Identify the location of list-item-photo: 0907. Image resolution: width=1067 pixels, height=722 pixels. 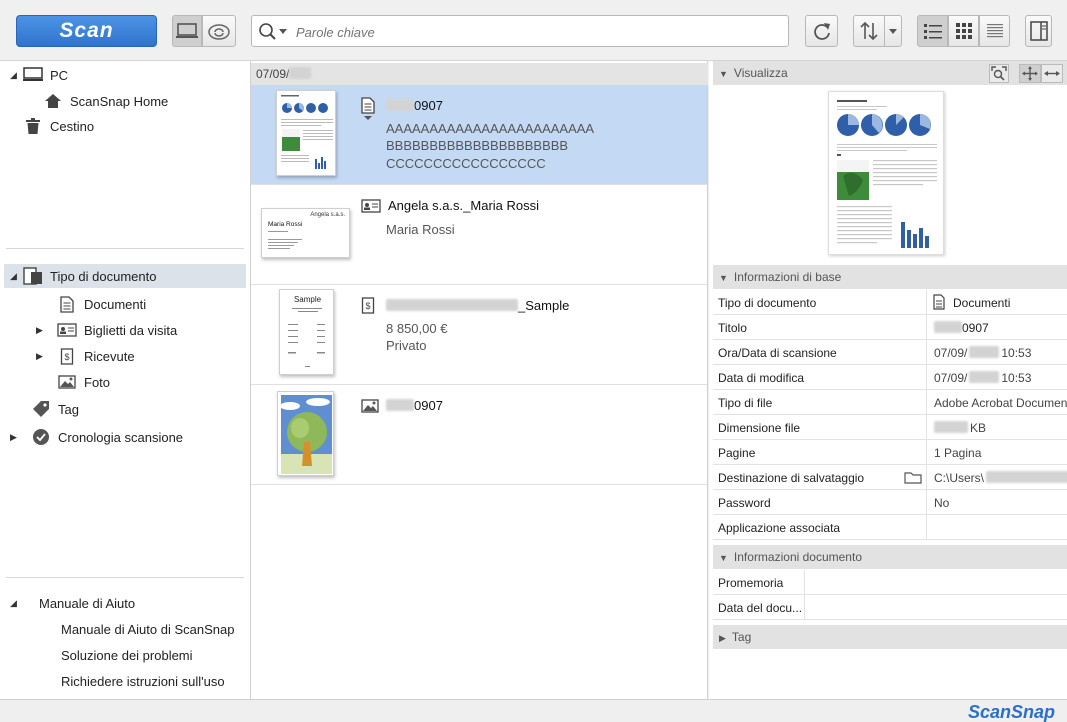
(479, 435).